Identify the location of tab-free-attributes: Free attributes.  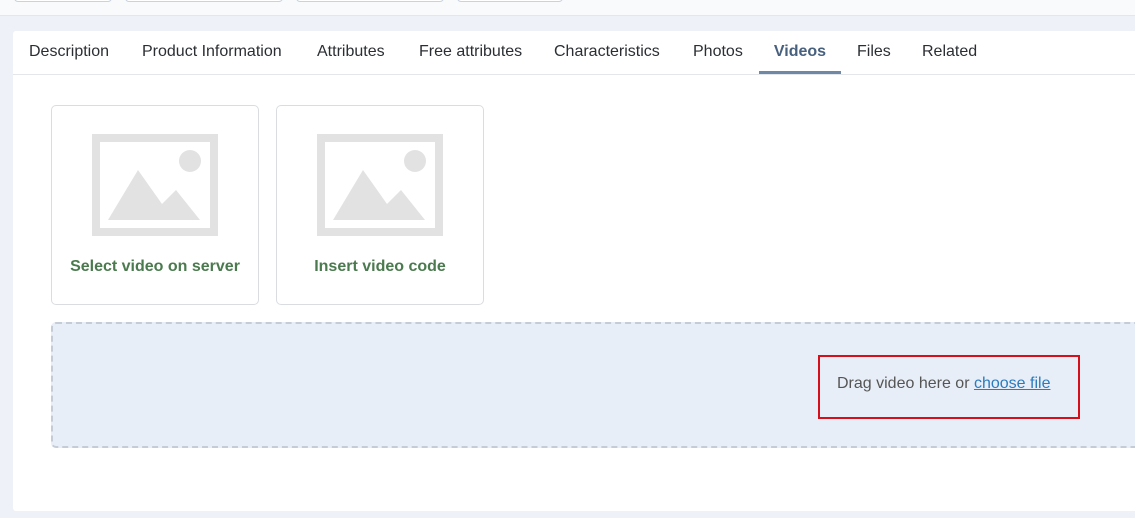
(470, 52).